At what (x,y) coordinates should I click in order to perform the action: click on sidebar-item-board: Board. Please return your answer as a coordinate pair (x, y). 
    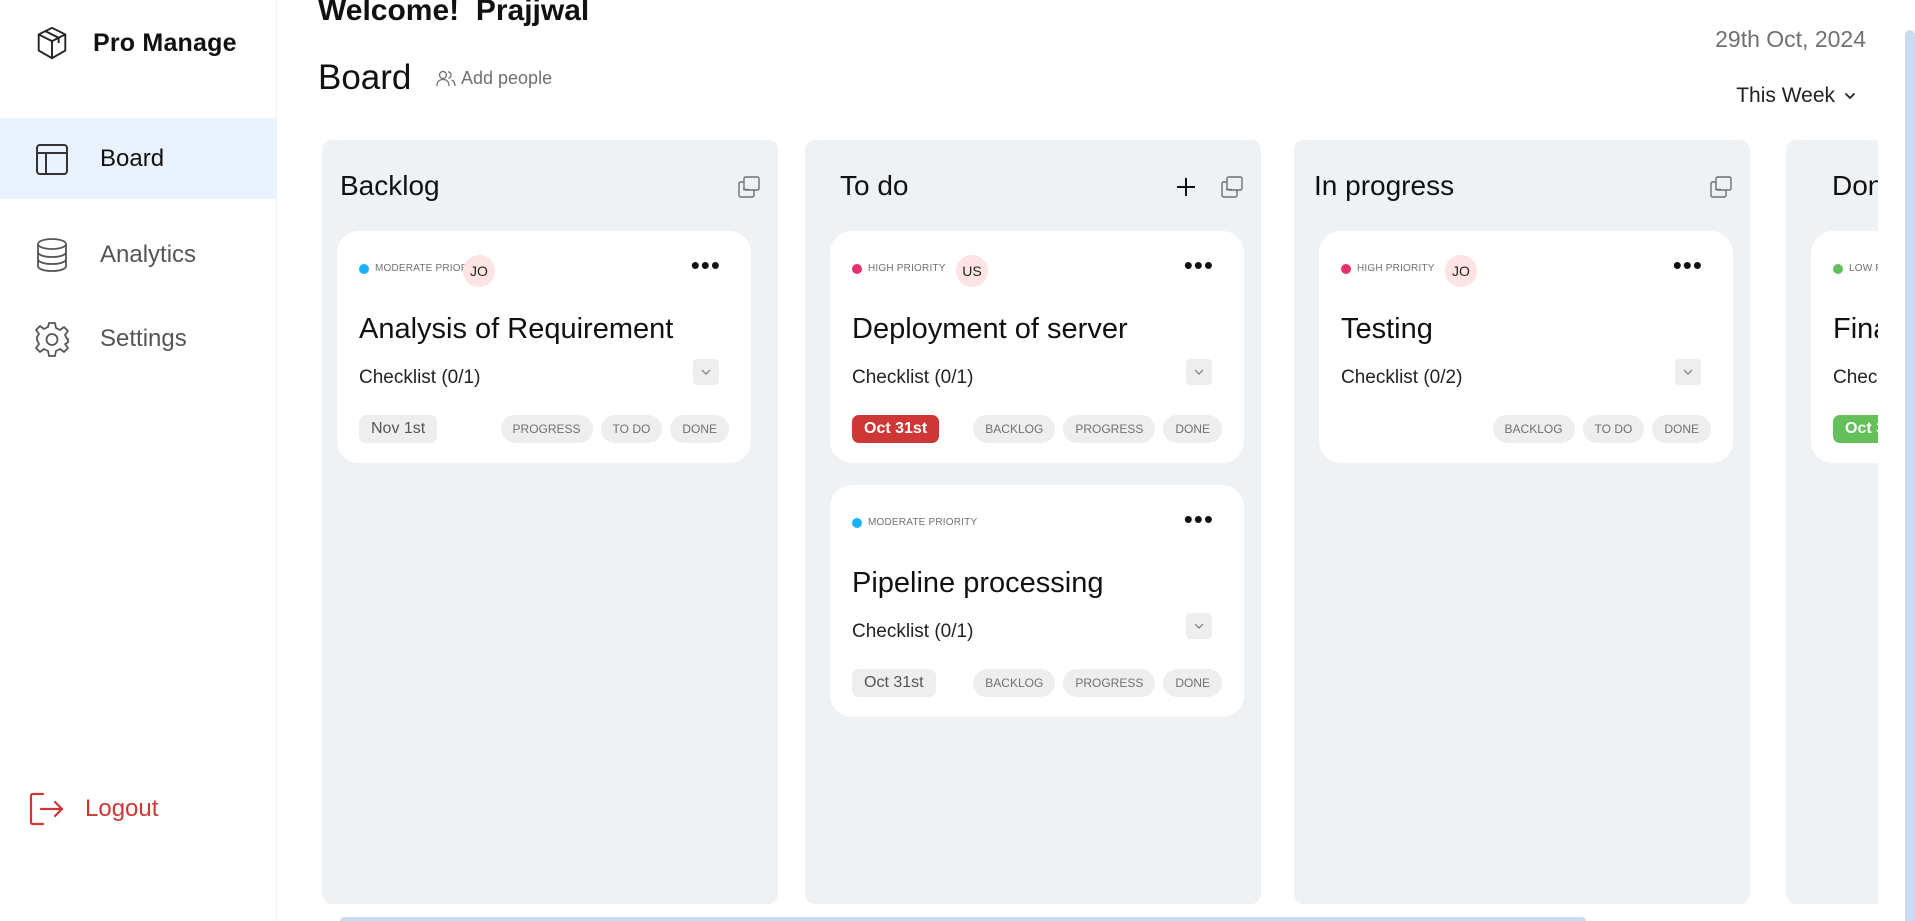
    Looking at the image, I should click on (138, 158).